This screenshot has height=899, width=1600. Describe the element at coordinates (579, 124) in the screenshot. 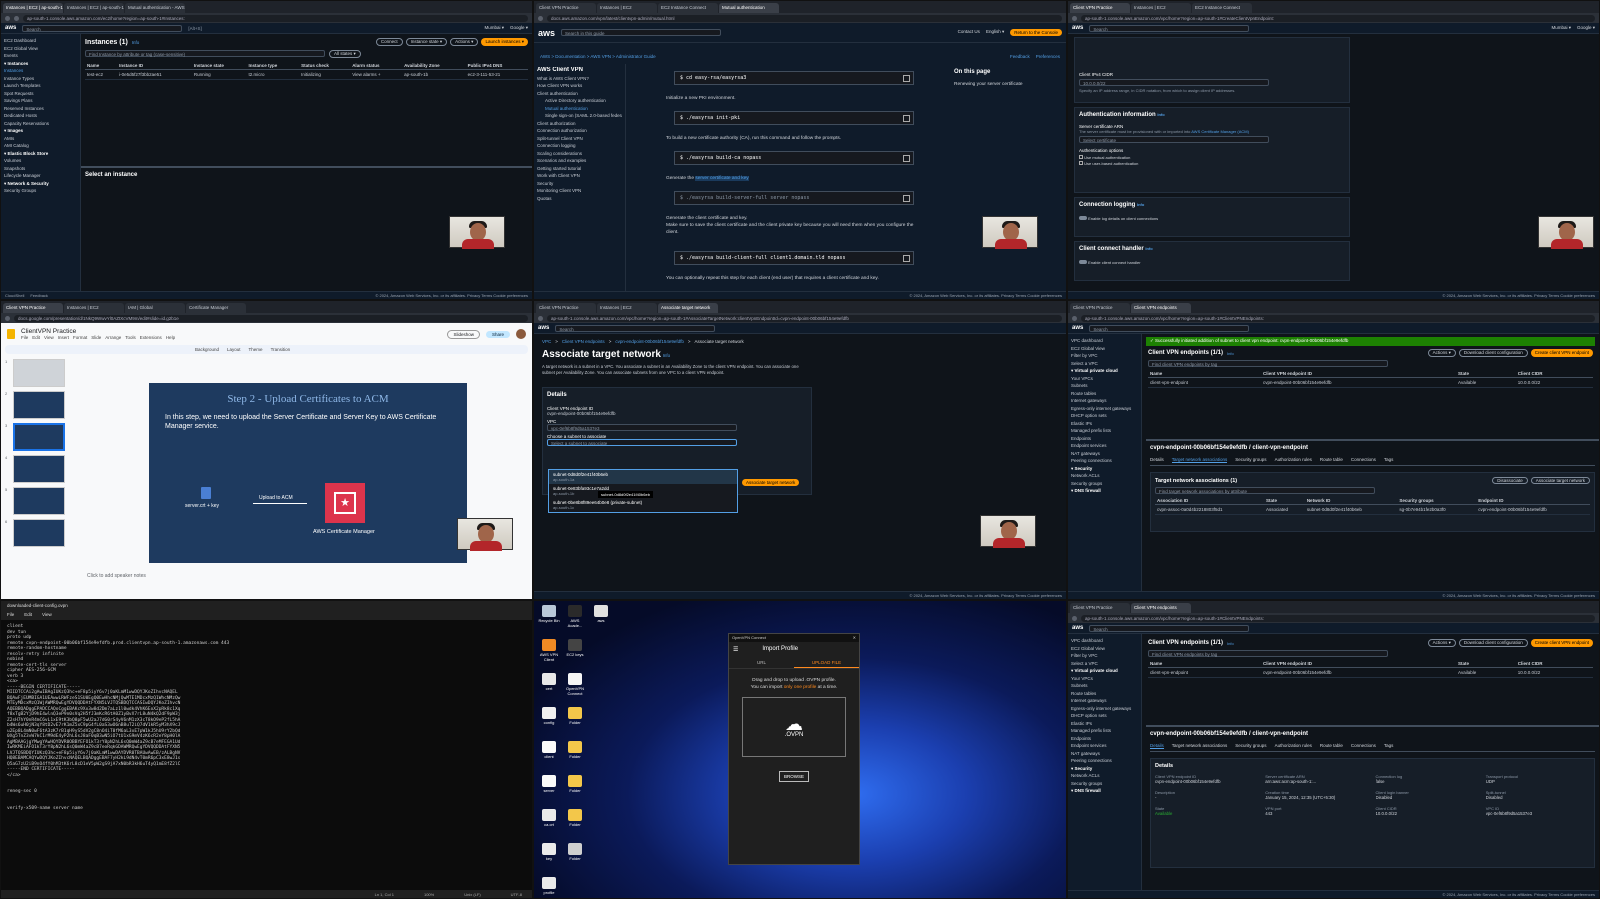

I see `sidebar-item: Client authorization` at that location.